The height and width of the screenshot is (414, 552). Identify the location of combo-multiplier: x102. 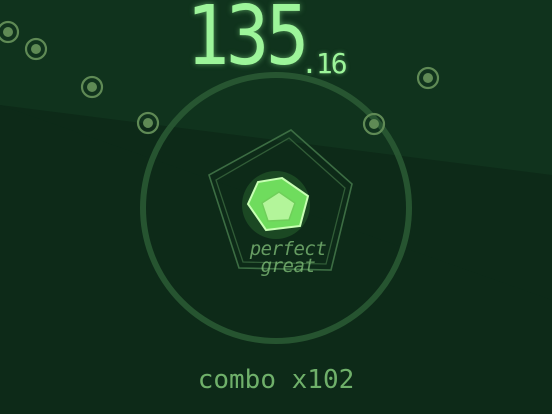
(323, 380).